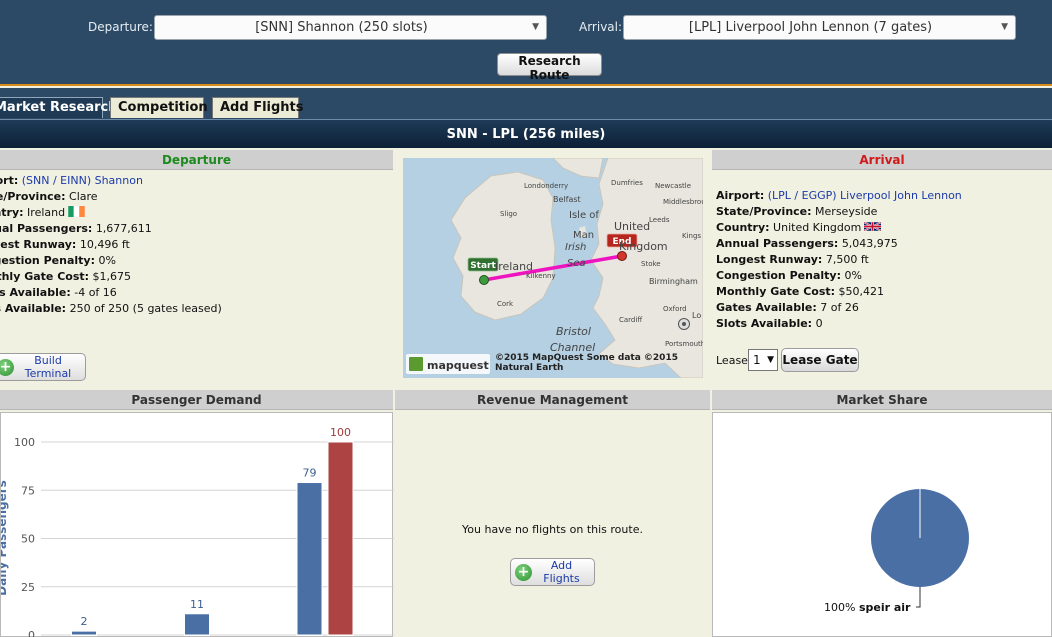  What do you see at coordinates (28, 587) in the screenshot?
I see `y-tick-label: 25` at bounding box center [28, 587].